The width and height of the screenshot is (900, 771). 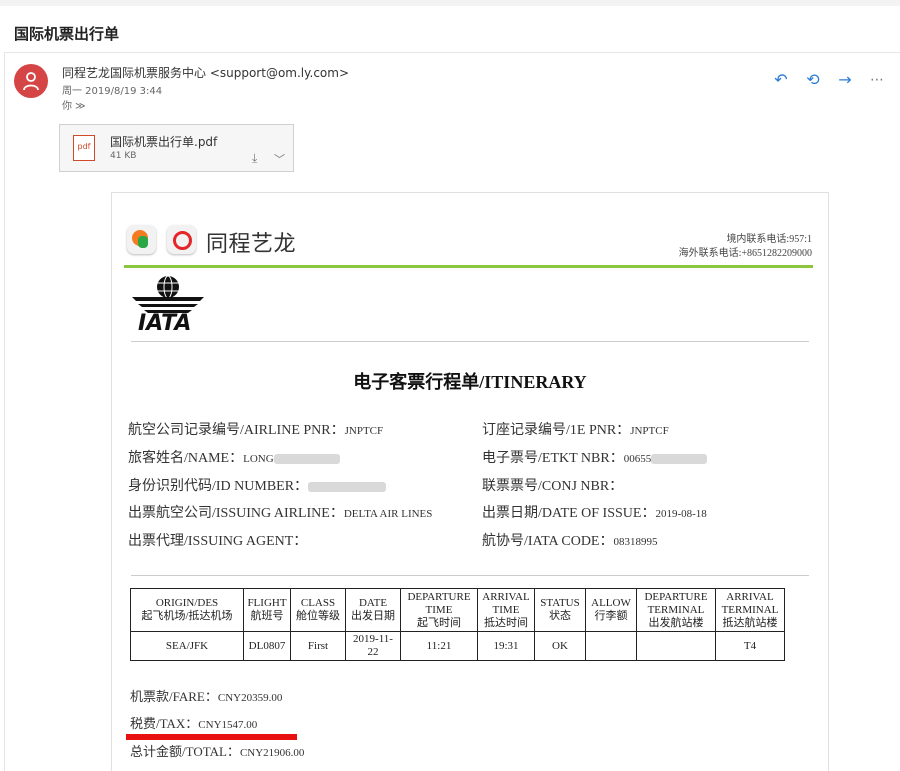 I want to click on cell-flight: DL0807, so click(x=267, y=646).